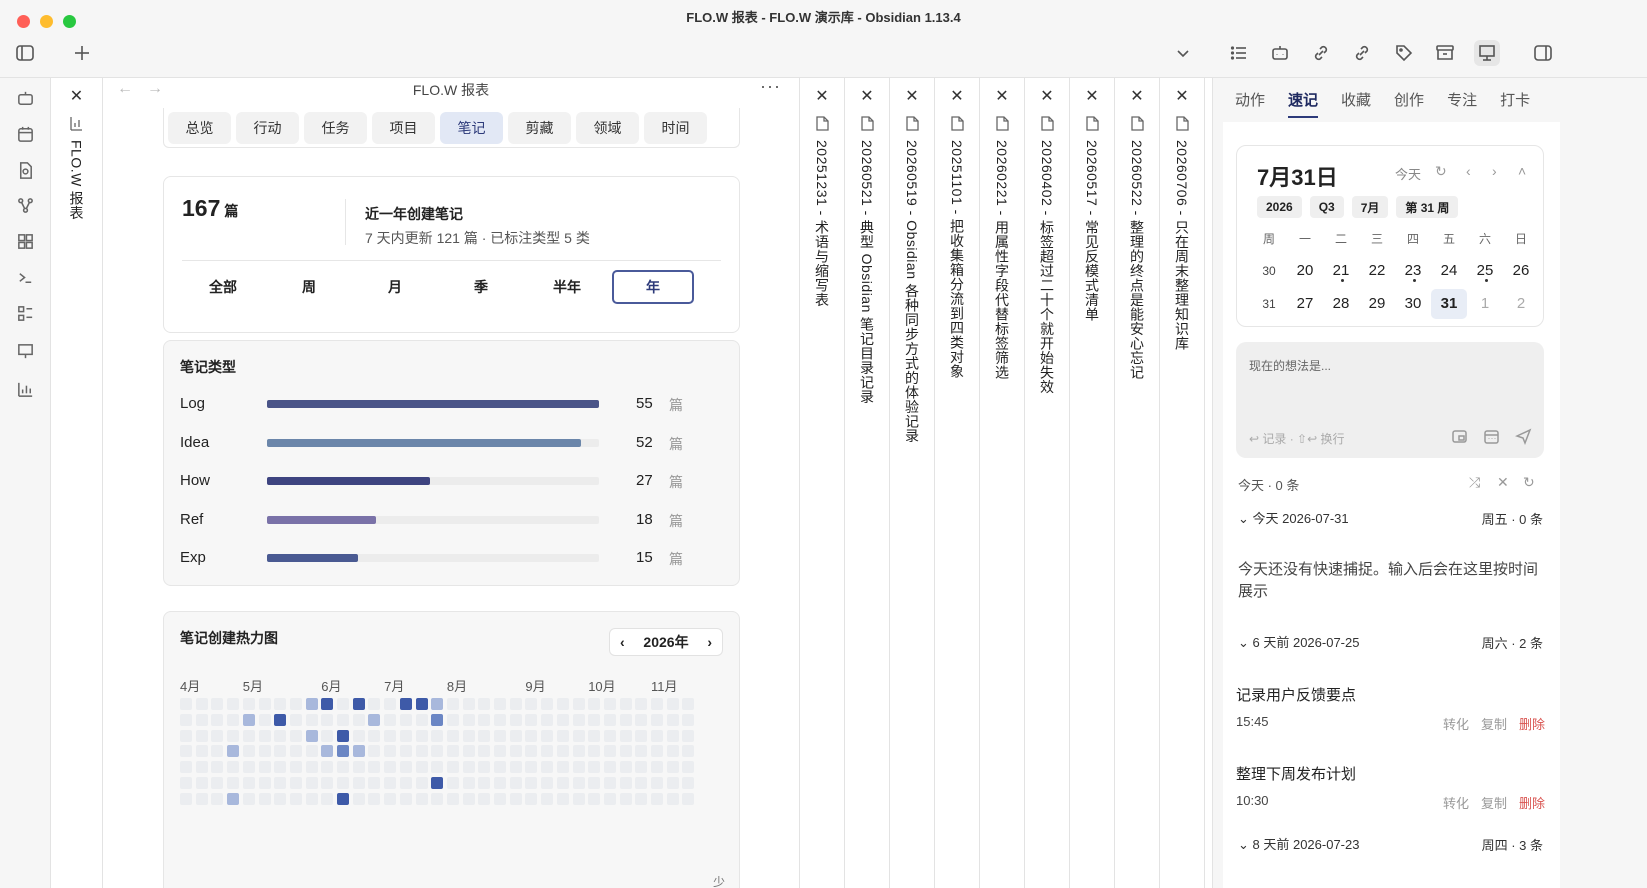  I want to click on chevron-up-icon: ˄, so click(1522, 171).